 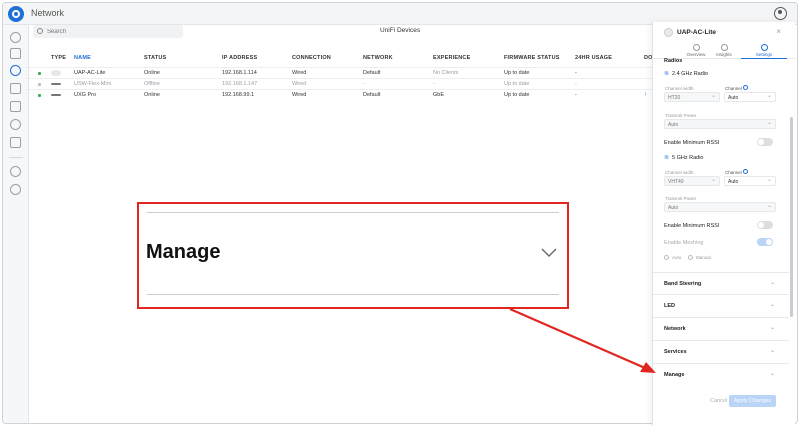 I want to click on device-ip: 192.168.1.114, so click(x=239, y=73).